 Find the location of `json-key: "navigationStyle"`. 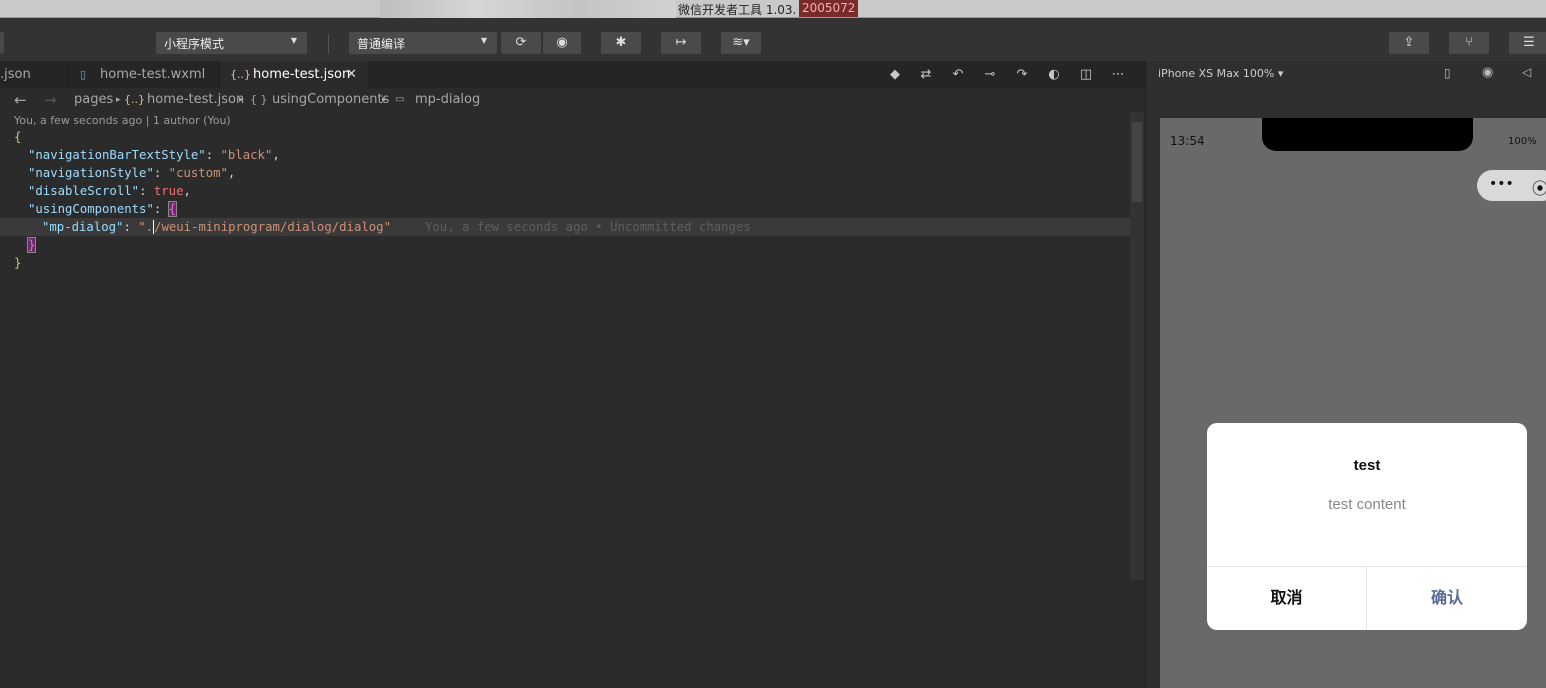

json-key: "navigationStyle" is located at coordinates (91, 173).